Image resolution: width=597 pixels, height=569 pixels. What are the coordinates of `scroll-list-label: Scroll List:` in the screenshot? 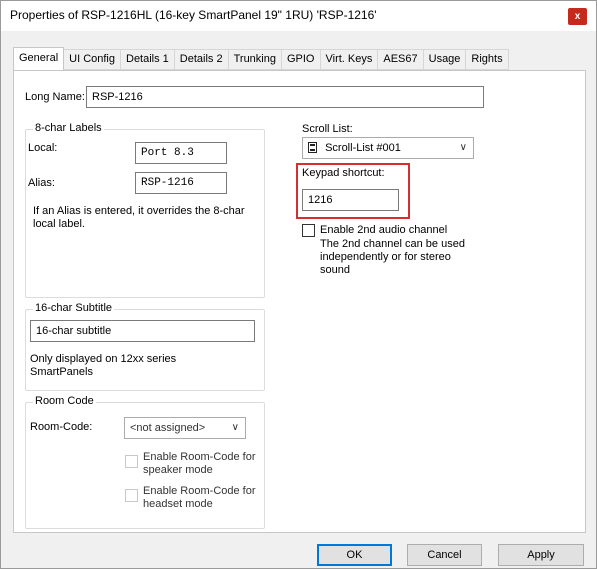 It's located at (327, 129).